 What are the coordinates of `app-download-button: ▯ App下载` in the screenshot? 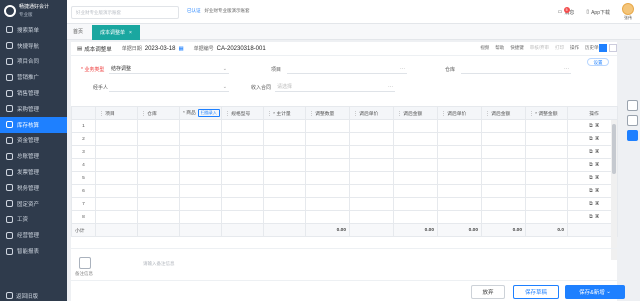 It's located at (598, 12).